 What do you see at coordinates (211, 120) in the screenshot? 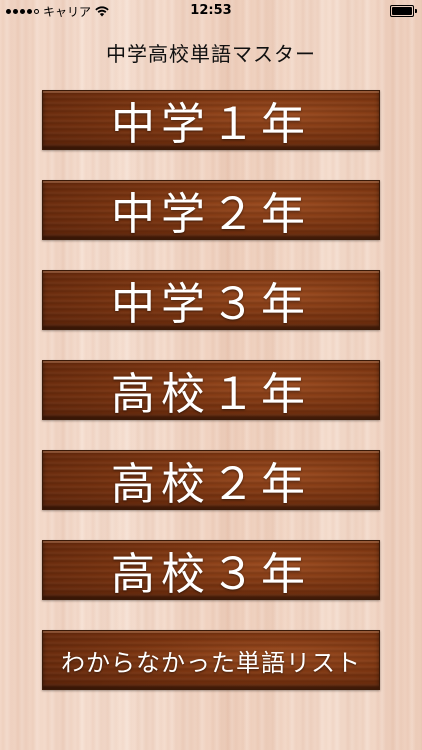
I see `junior-high-1-button: 中学１年` at bounding box center [211, 120].